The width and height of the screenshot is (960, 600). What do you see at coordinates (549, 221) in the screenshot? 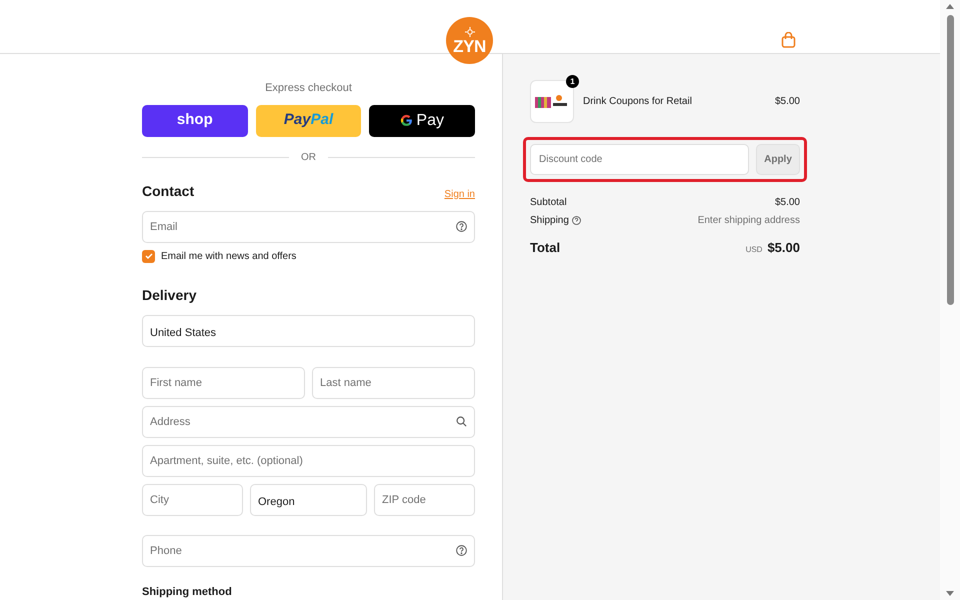
I see `summary-label: Shipping` at bounding box center [549, 221].